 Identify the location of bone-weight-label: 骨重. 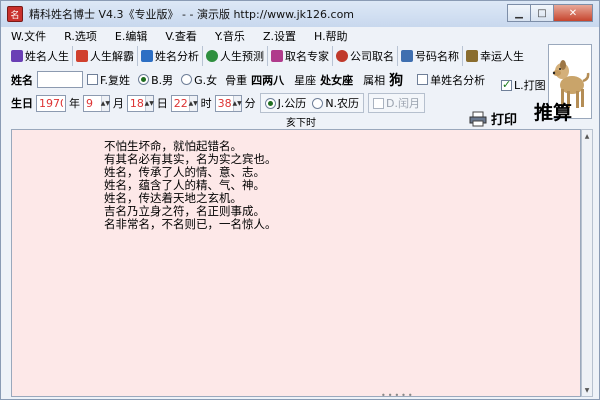
(236, 80).